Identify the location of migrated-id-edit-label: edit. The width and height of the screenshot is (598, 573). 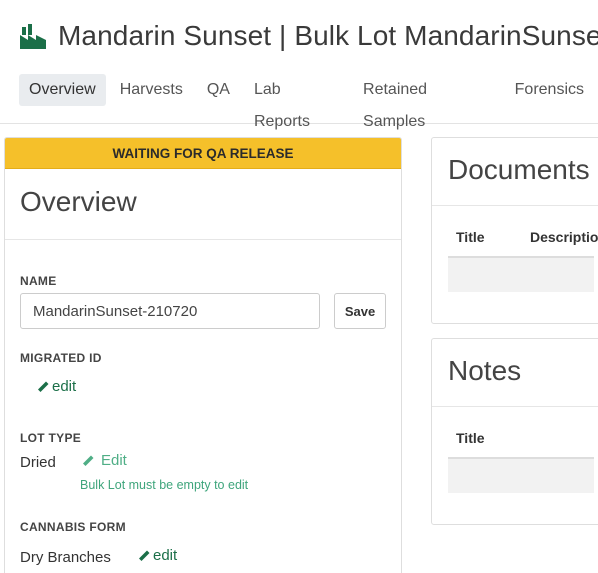
(64, 386).